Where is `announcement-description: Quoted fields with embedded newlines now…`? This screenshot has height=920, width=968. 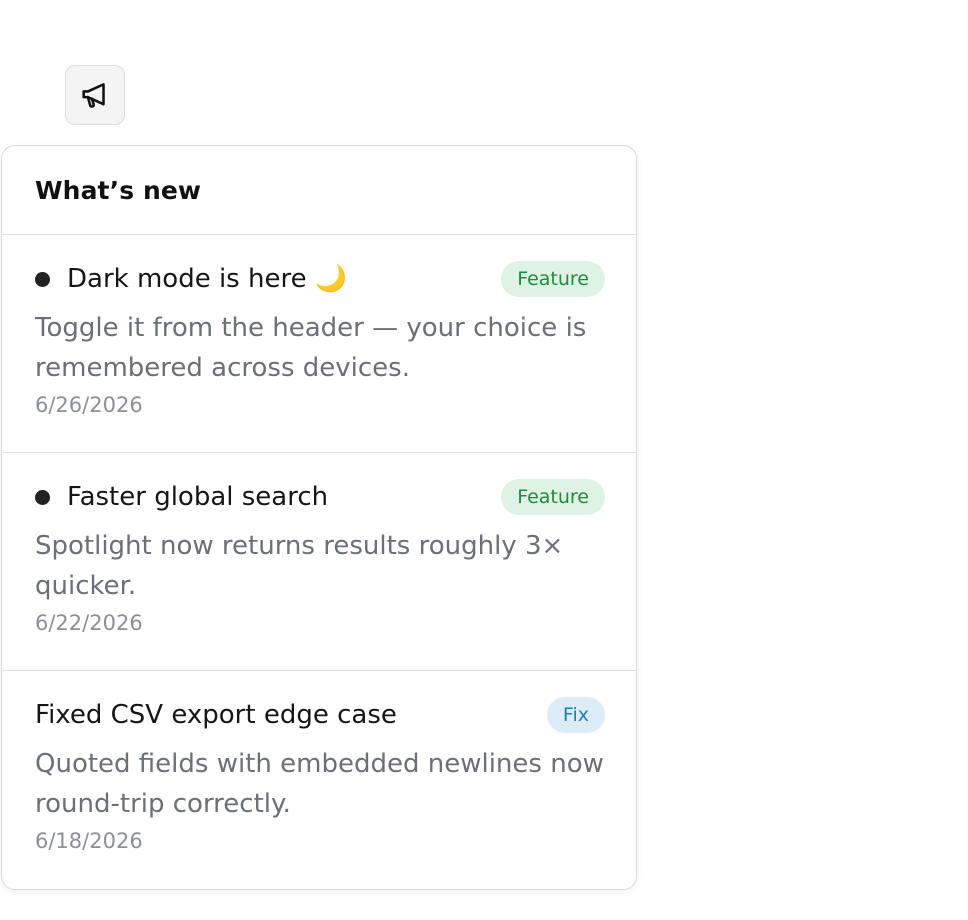
announcement-description: Quoted fields with embedded newlines now… is located at coordinates (319, 784).